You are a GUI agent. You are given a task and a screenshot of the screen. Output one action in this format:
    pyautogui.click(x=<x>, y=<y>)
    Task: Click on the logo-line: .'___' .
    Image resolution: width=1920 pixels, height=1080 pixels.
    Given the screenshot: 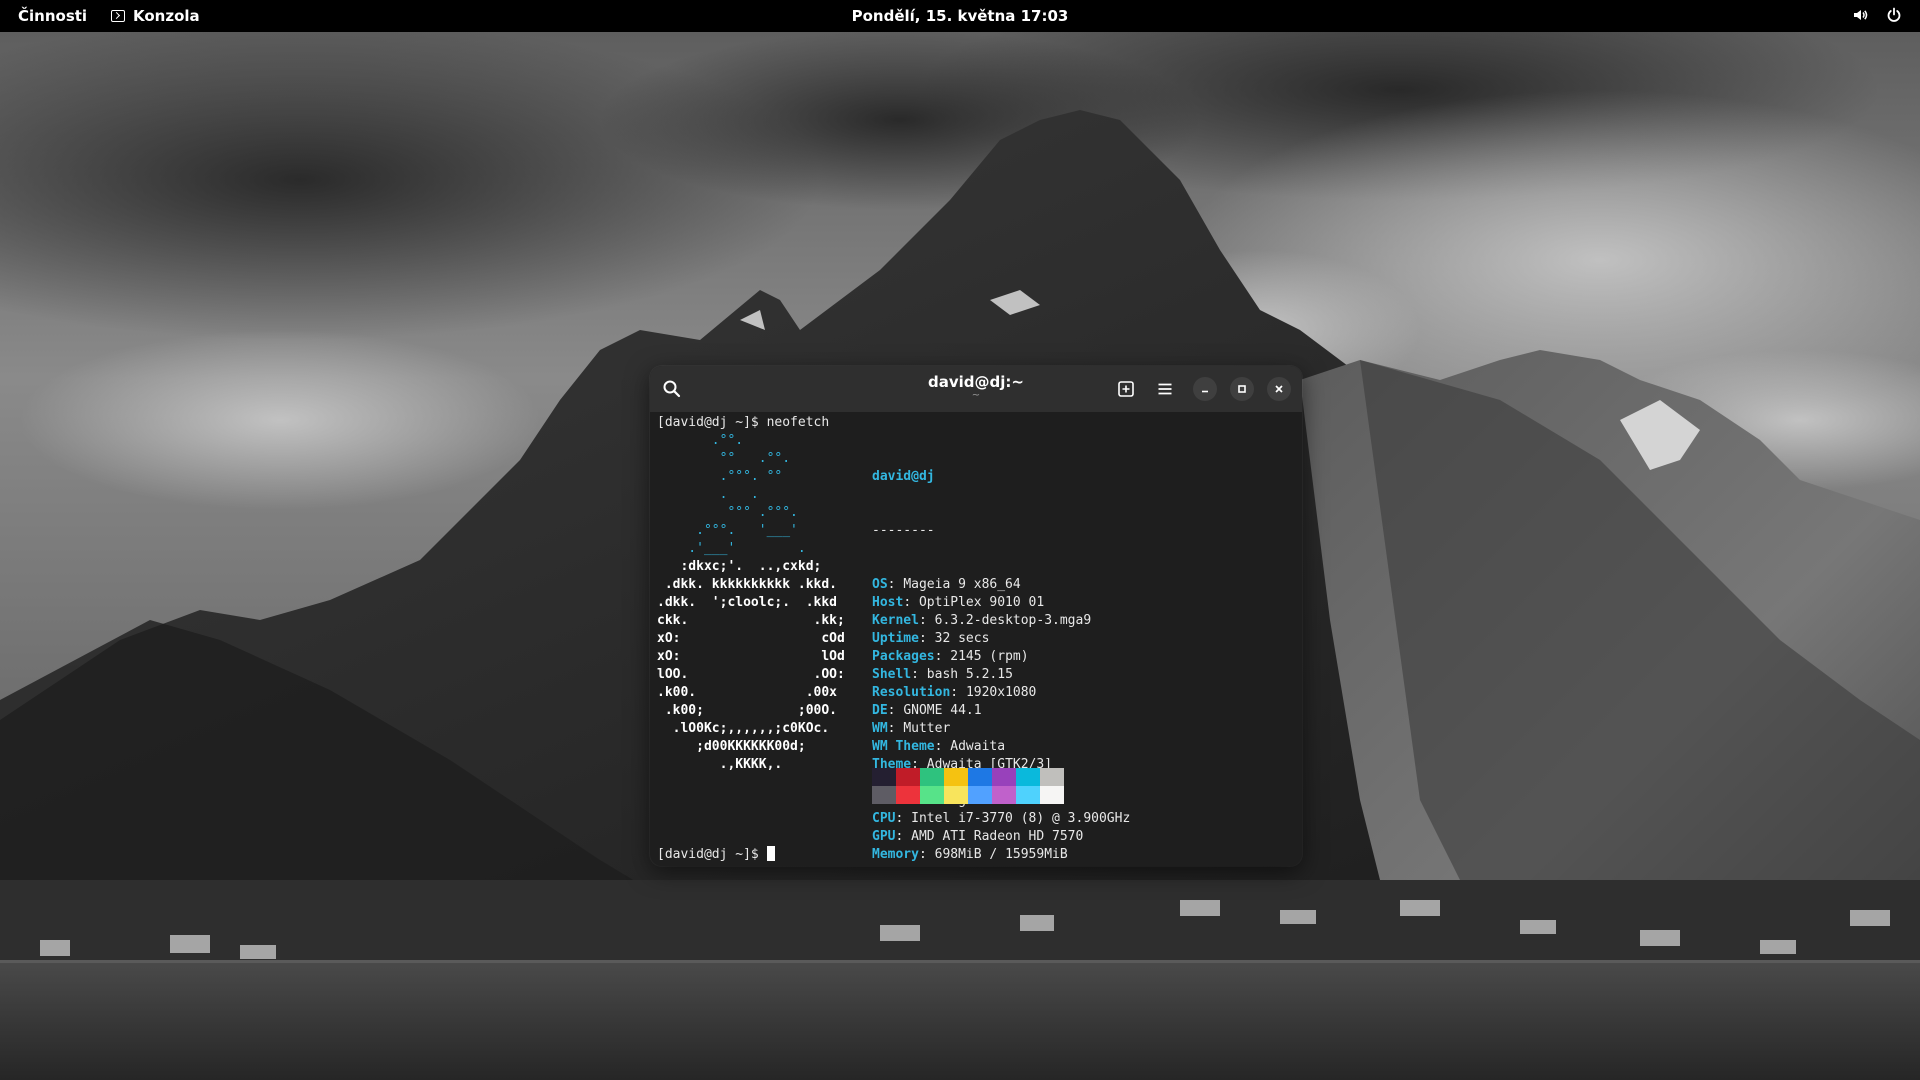 What is the action you would take?
    pyautogui.click(x=751, y=549)
    